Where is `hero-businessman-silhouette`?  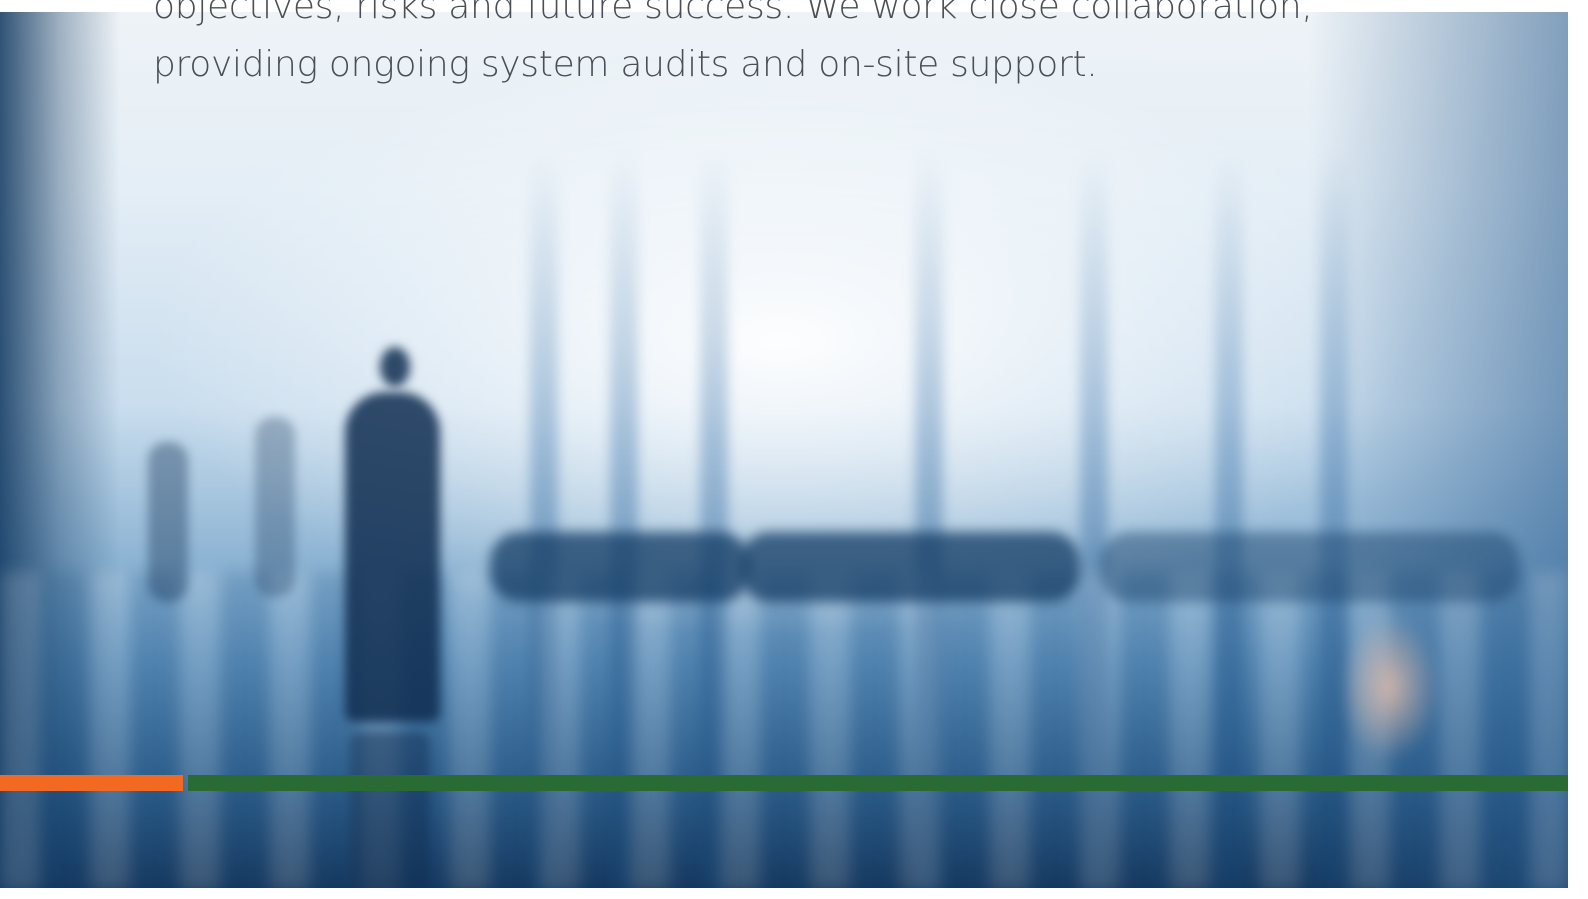 hero-businessman-silhouette is located at coordinates (392, 557).